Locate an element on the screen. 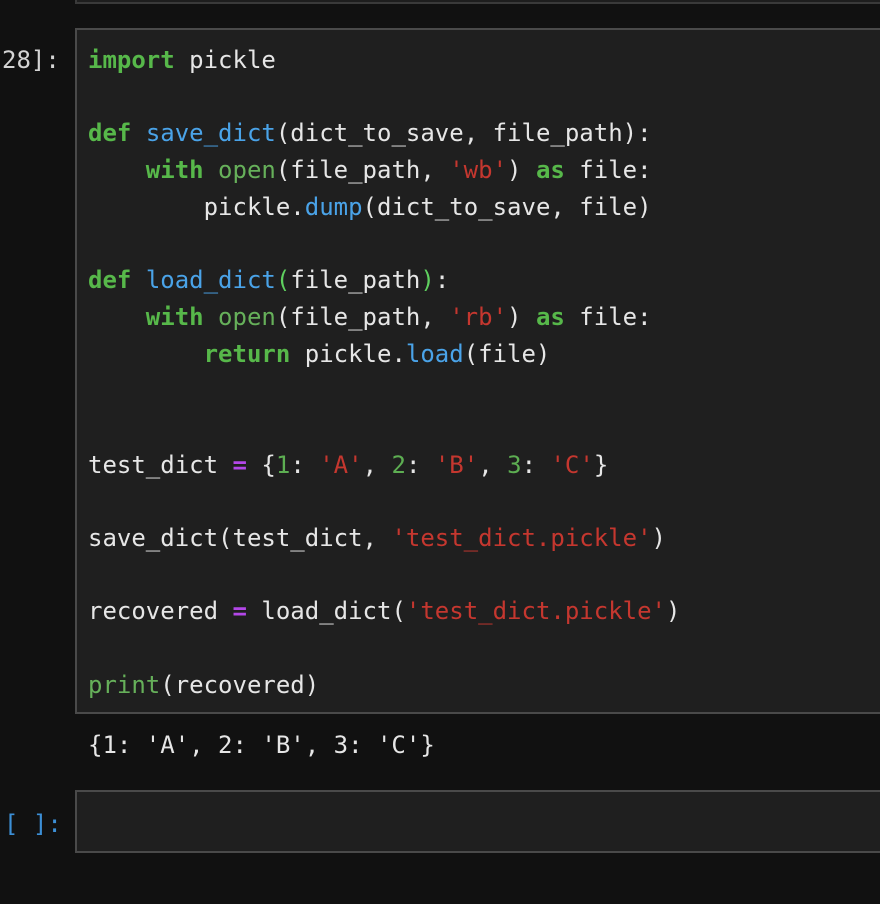 The width and height of the screenshot is (880, 904). code-line-18: print(recovered) is located at coordinates (203, 685).